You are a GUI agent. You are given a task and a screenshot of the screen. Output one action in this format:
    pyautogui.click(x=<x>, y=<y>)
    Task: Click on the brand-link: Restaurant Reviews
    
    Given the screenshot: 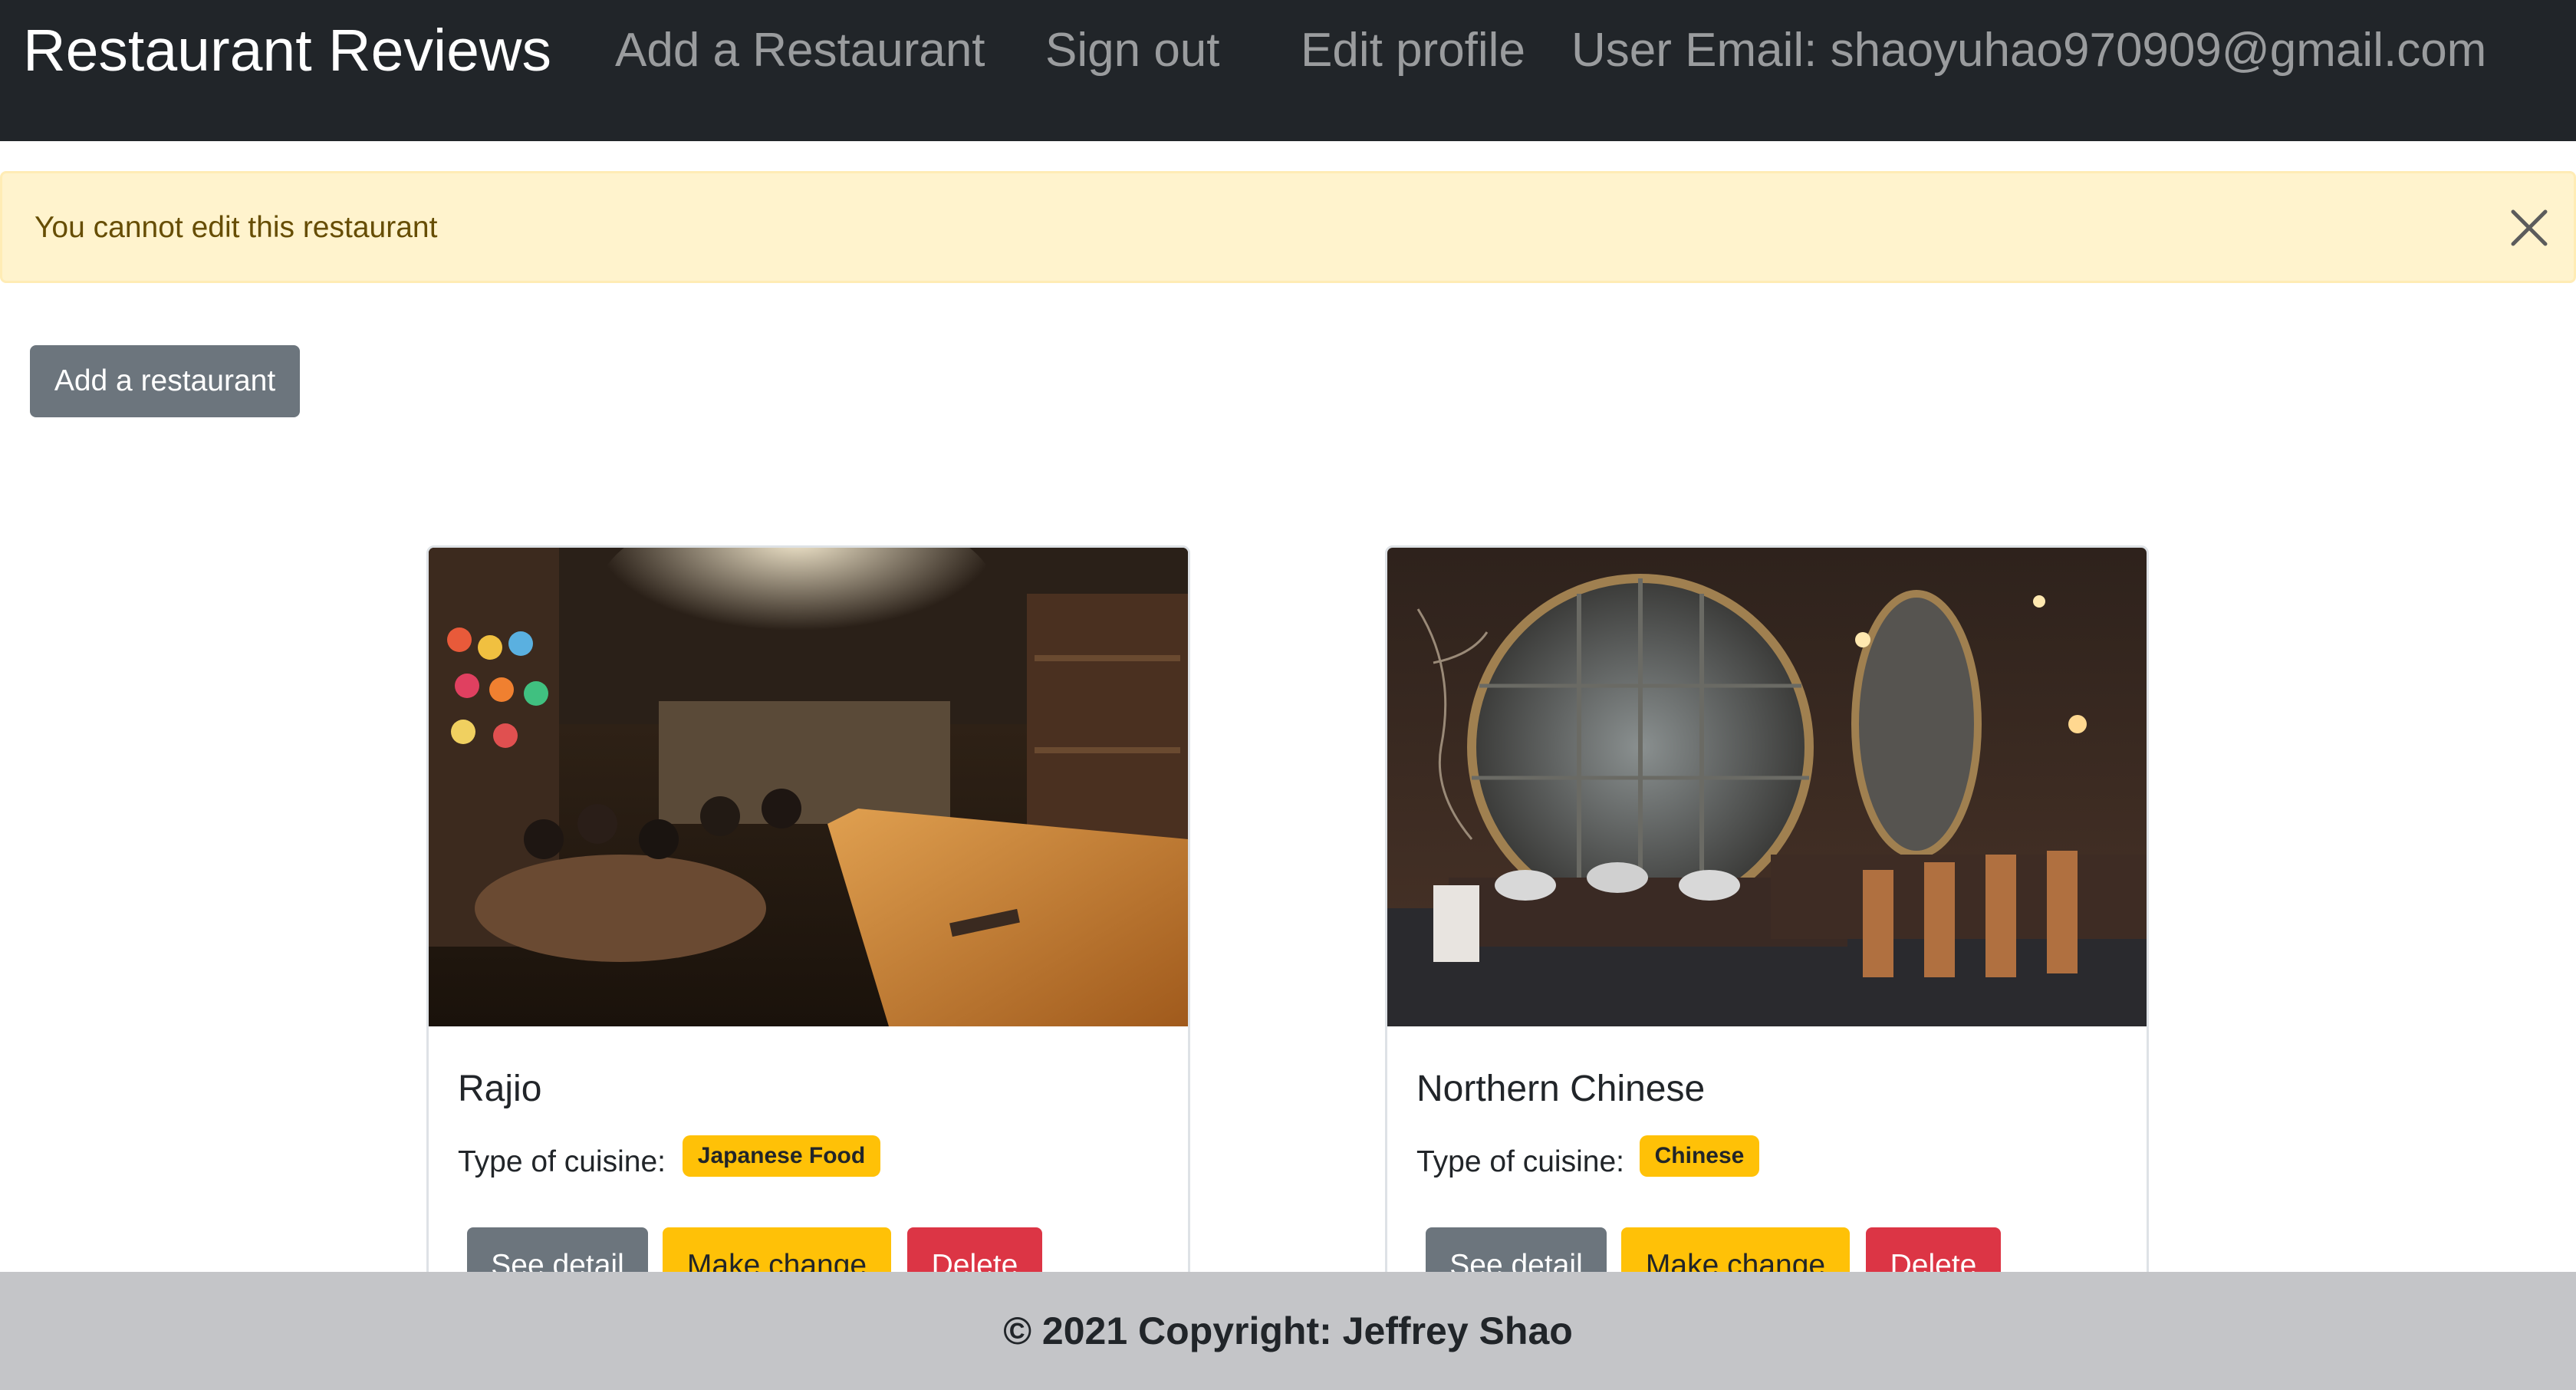 What is the action you would take?
    pyautogui.click(x=287, y=50)
    